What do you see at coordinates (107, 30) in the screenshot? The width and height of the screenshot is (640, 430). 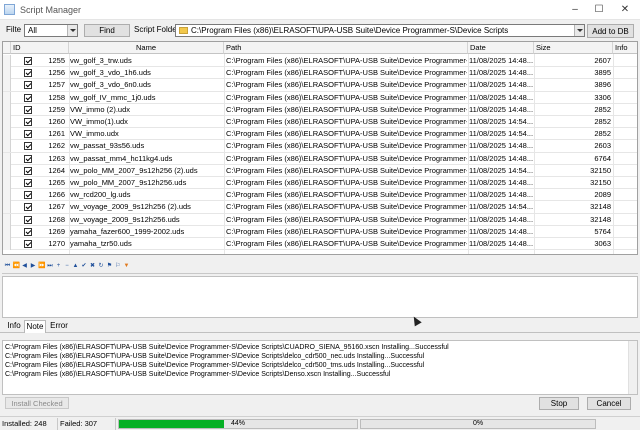 I see `find-button: Find` at bounding box center [107, 30].